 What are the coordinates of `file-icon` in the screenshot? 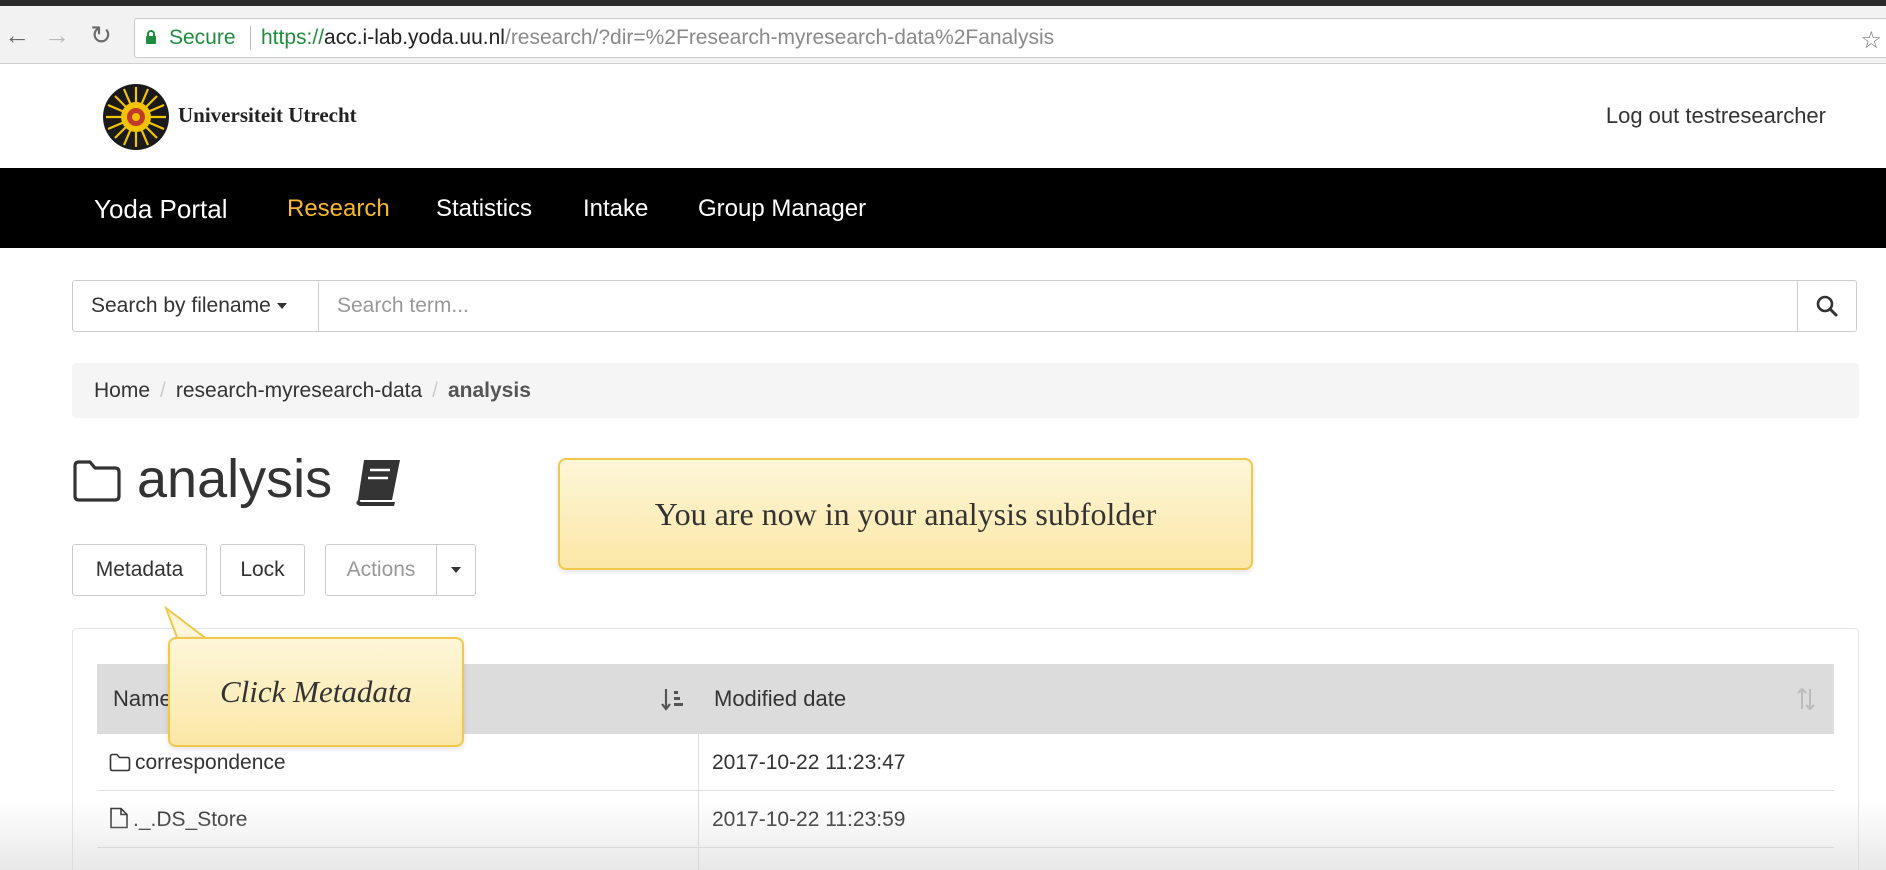 It's located at (119, 818).